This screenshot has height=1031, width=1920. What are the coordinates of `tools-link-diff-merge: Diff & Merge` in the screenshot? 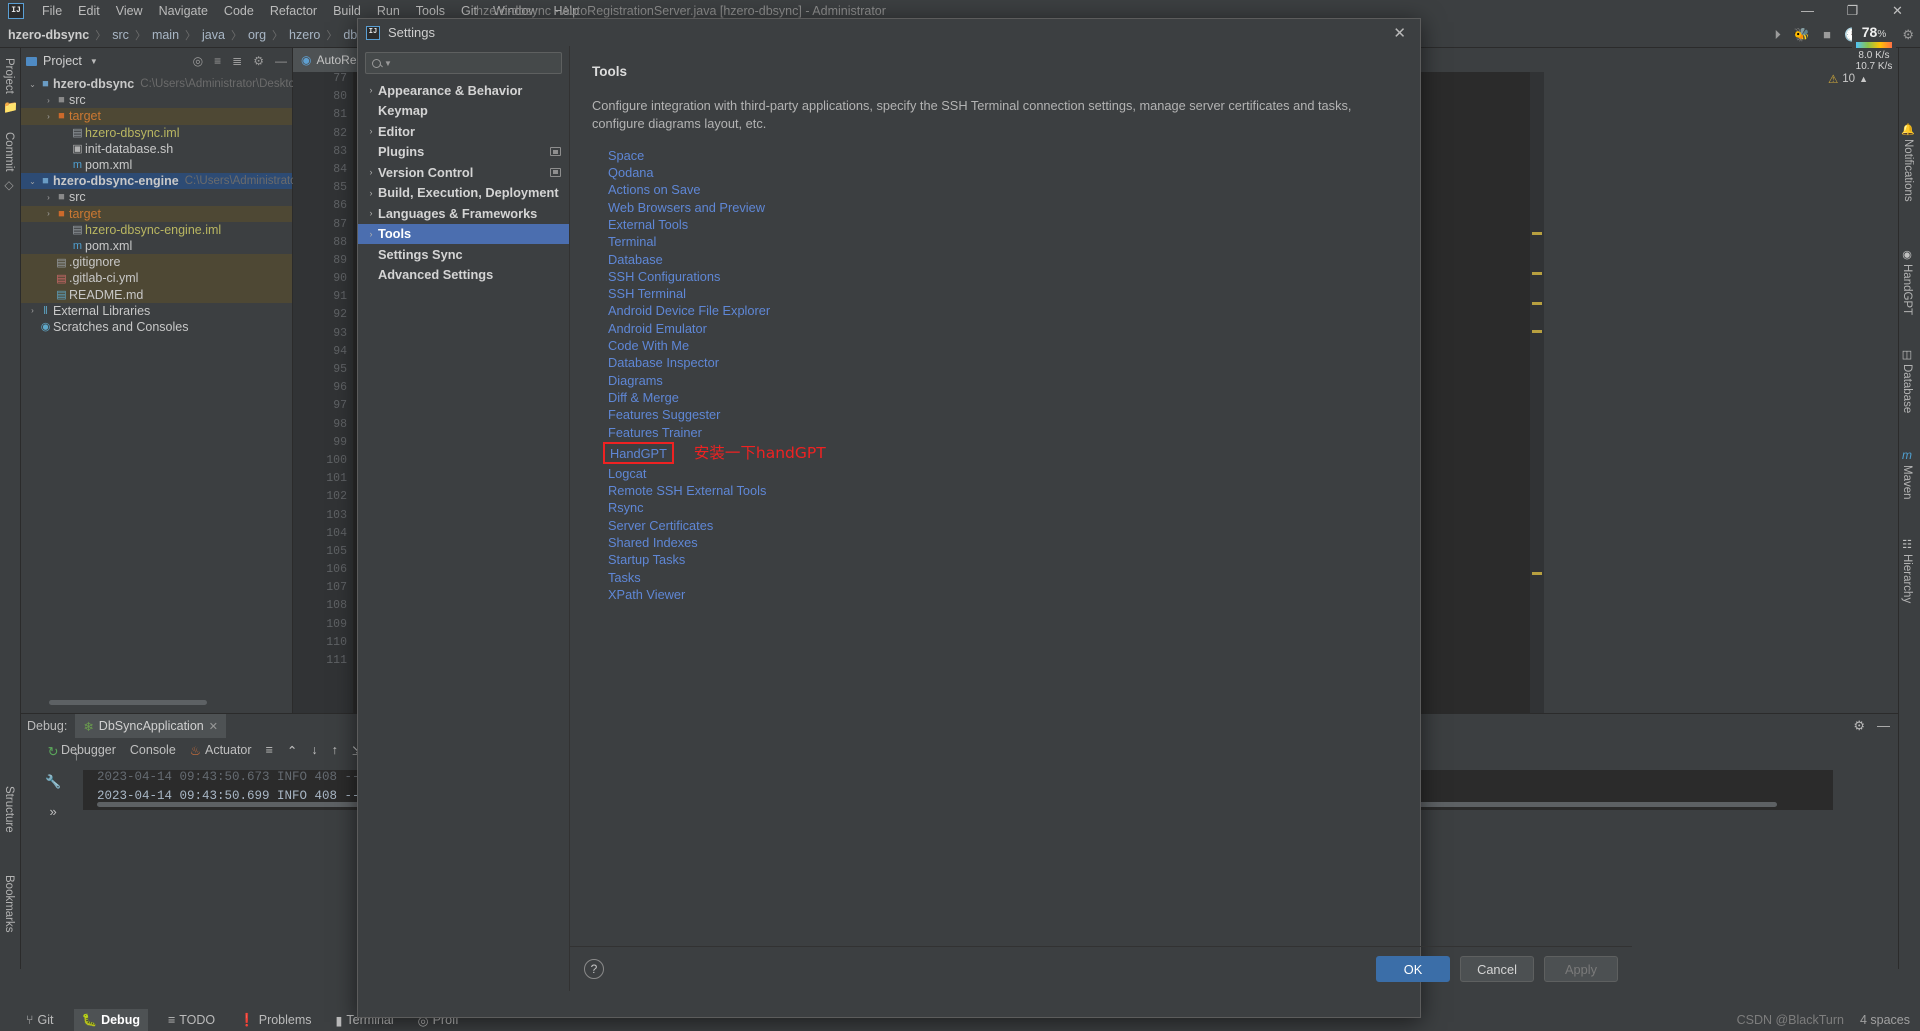 It's located at (1014, 397).